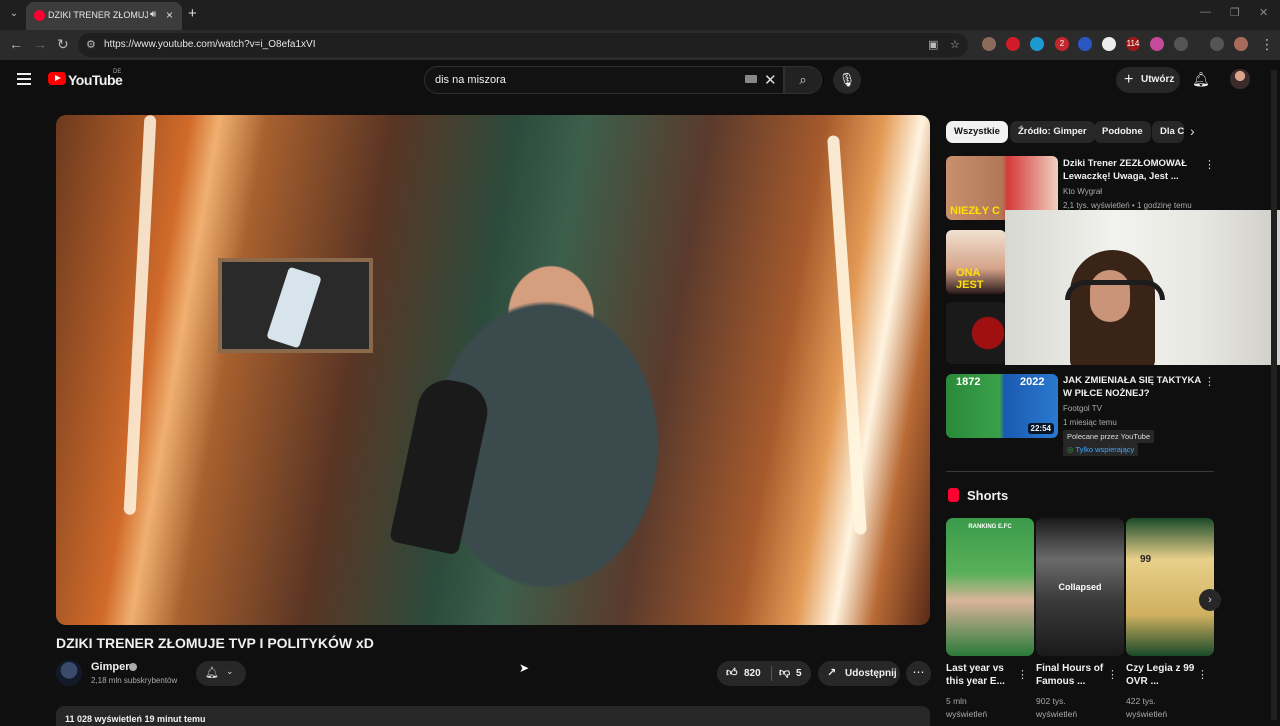 The width and height of the screenshot is (1280, 726). I want to click on voice-search-button: 🎙︎, so click(847, 80).